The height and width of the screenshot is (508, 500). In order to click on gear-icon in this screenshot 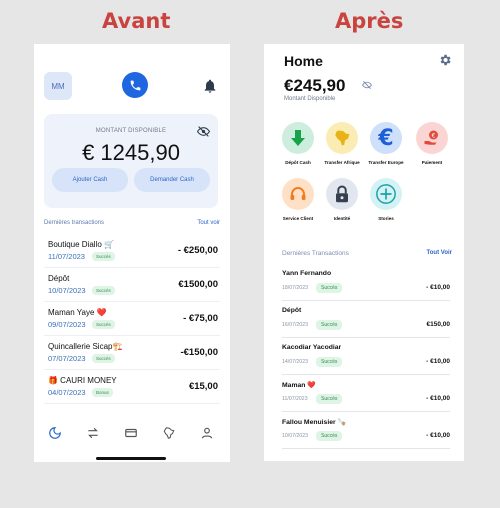, I will do `click(445, 60)`.